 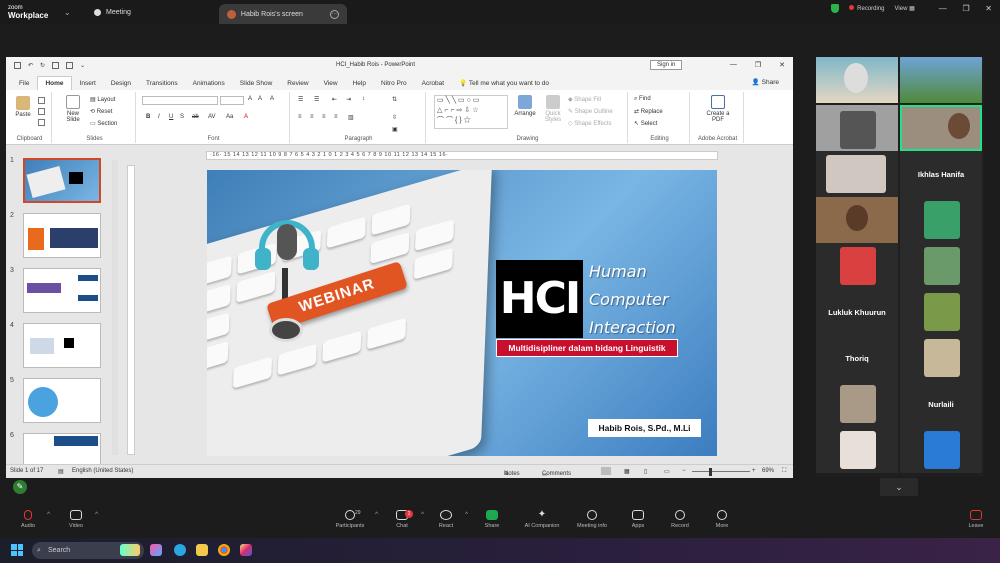 I want to click on decrease-indent-icon: ⇤, so click(x=334, y=99).